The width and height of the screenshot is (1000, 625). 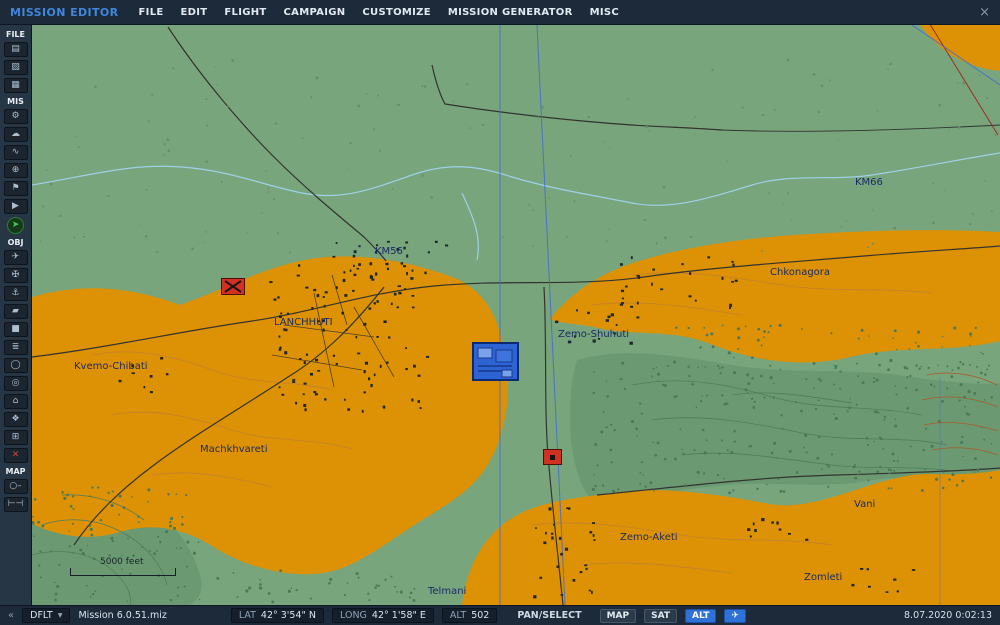 What do you see at coordinates (60, 615) in the screenshot?
I see `chevron-down-icon: ▾` at bounding box center [60, 615].